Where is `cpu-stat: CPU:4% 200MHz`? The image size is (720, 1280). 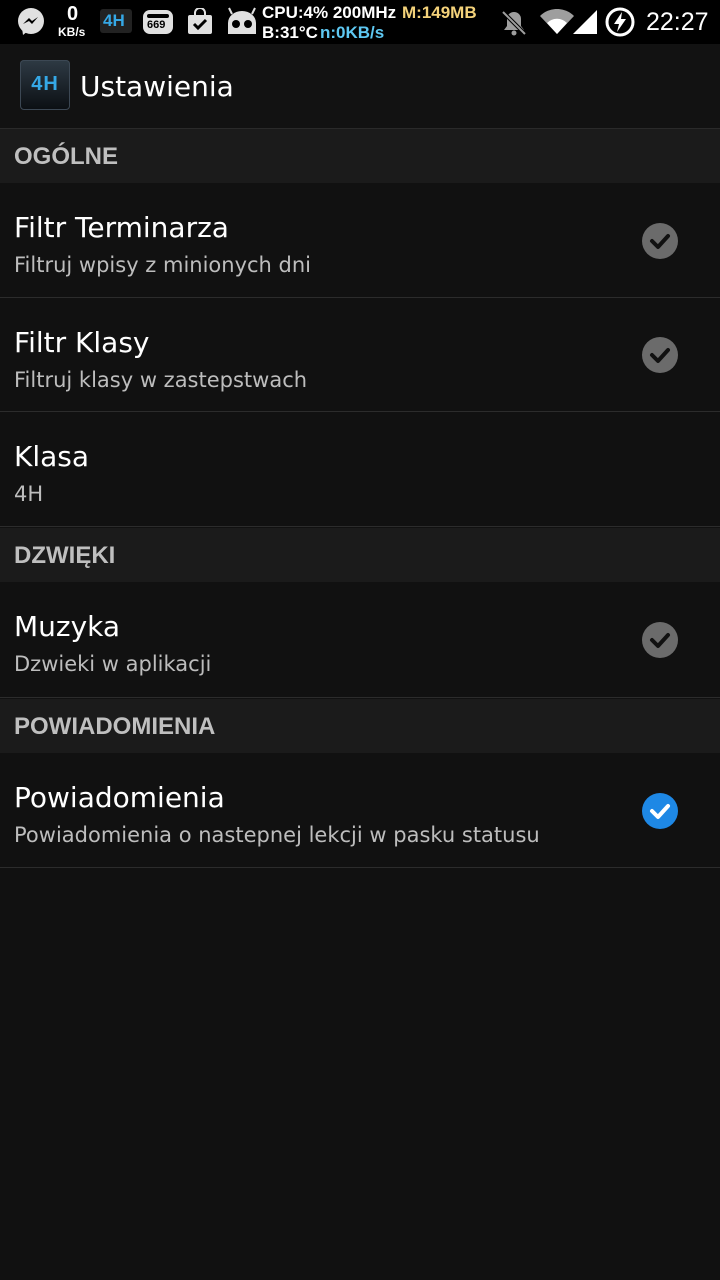
cpu-stat: CPU:4% 200MHz is located at coordinates (329, 12).